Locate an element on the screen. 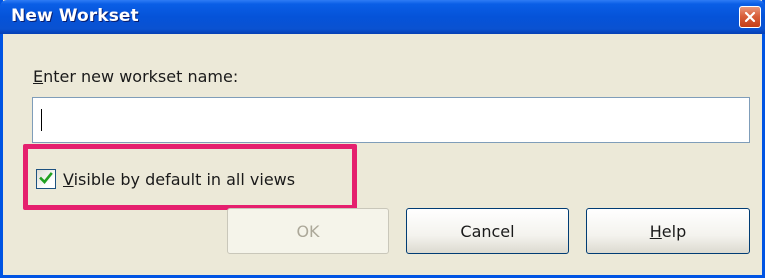 Image resolution: width=765 pixels, height=278 pixels. title-bar: New Workset is located at coordinates (382, 17).